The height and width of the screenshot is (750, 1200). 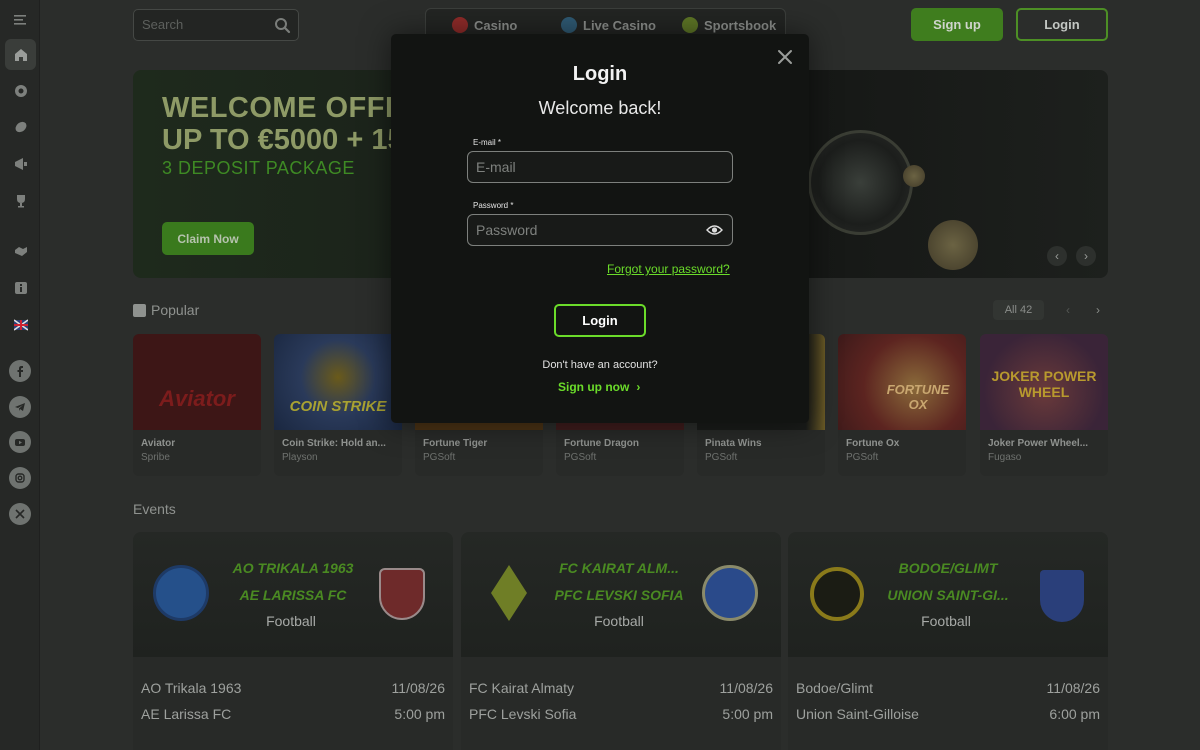 I want to click on event-row: Union Saint-Gilloise 6:00 pm, so click(x=948, y=714).